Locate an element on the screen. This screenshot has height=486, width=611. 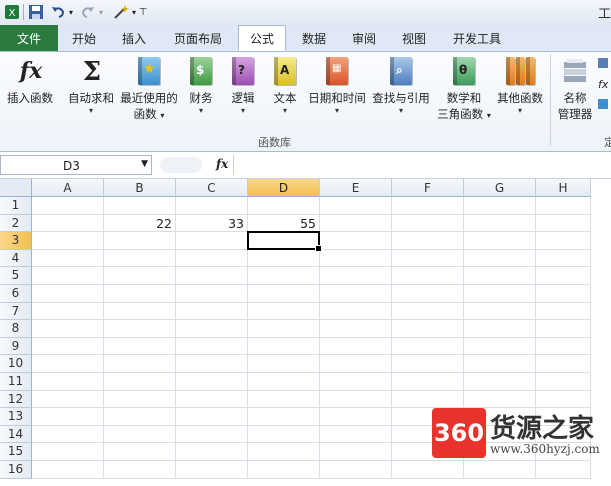
cell-a13 is located at coordinates (68, 417).